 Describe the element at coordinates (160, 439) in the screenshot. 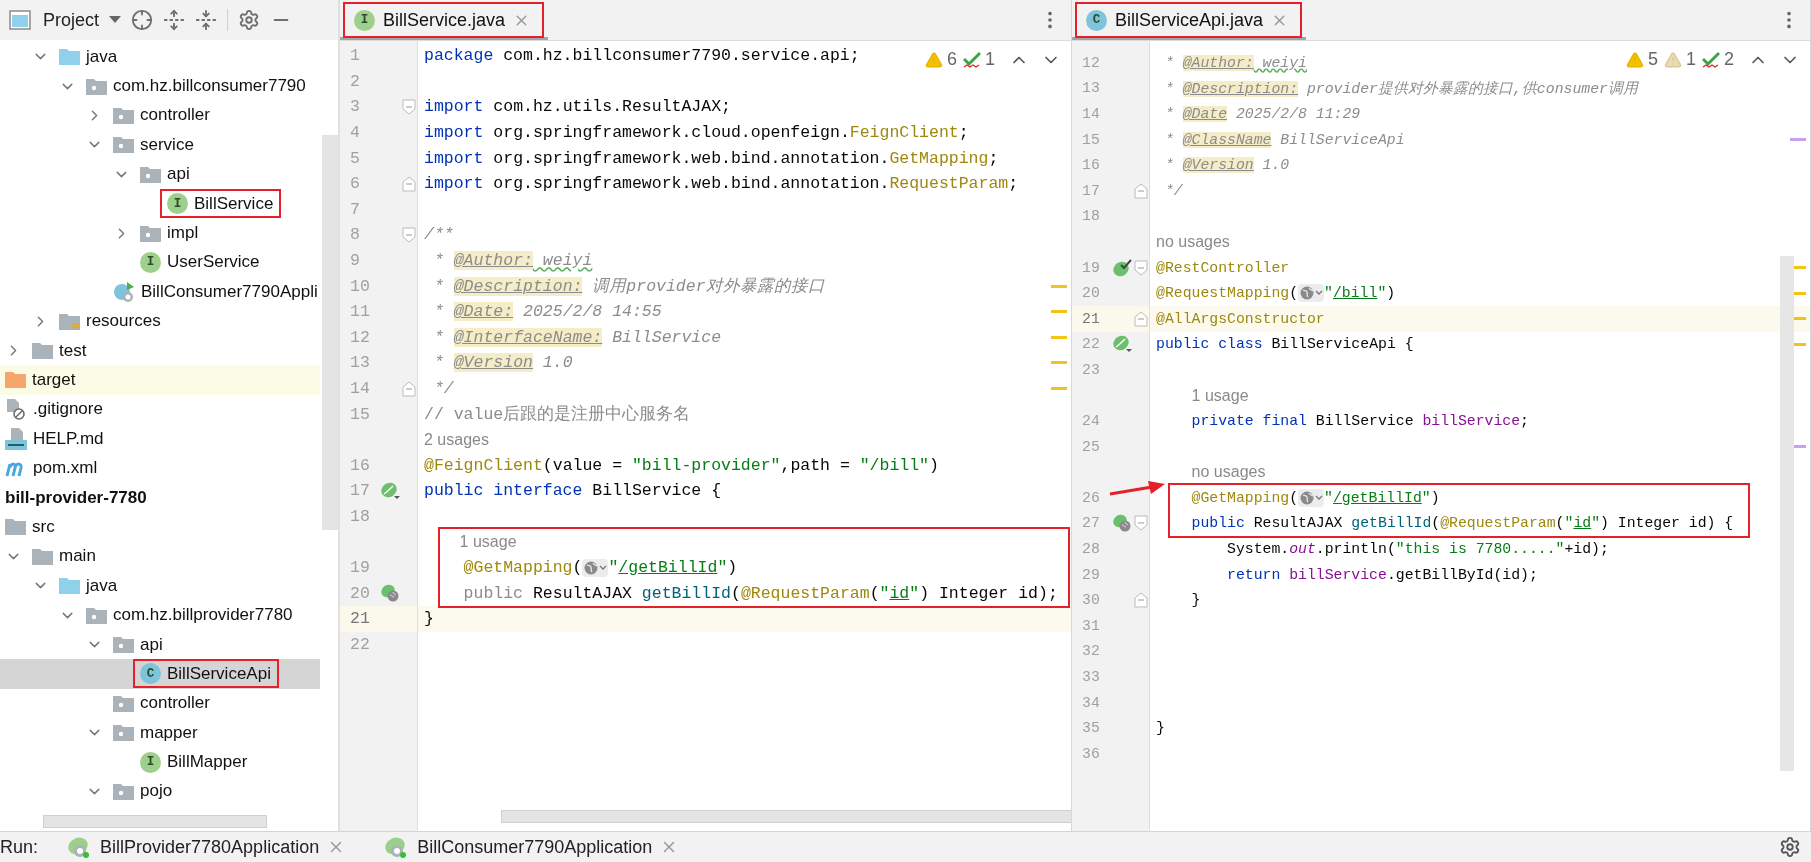

I see `tree-item: HELP.md` at that location.